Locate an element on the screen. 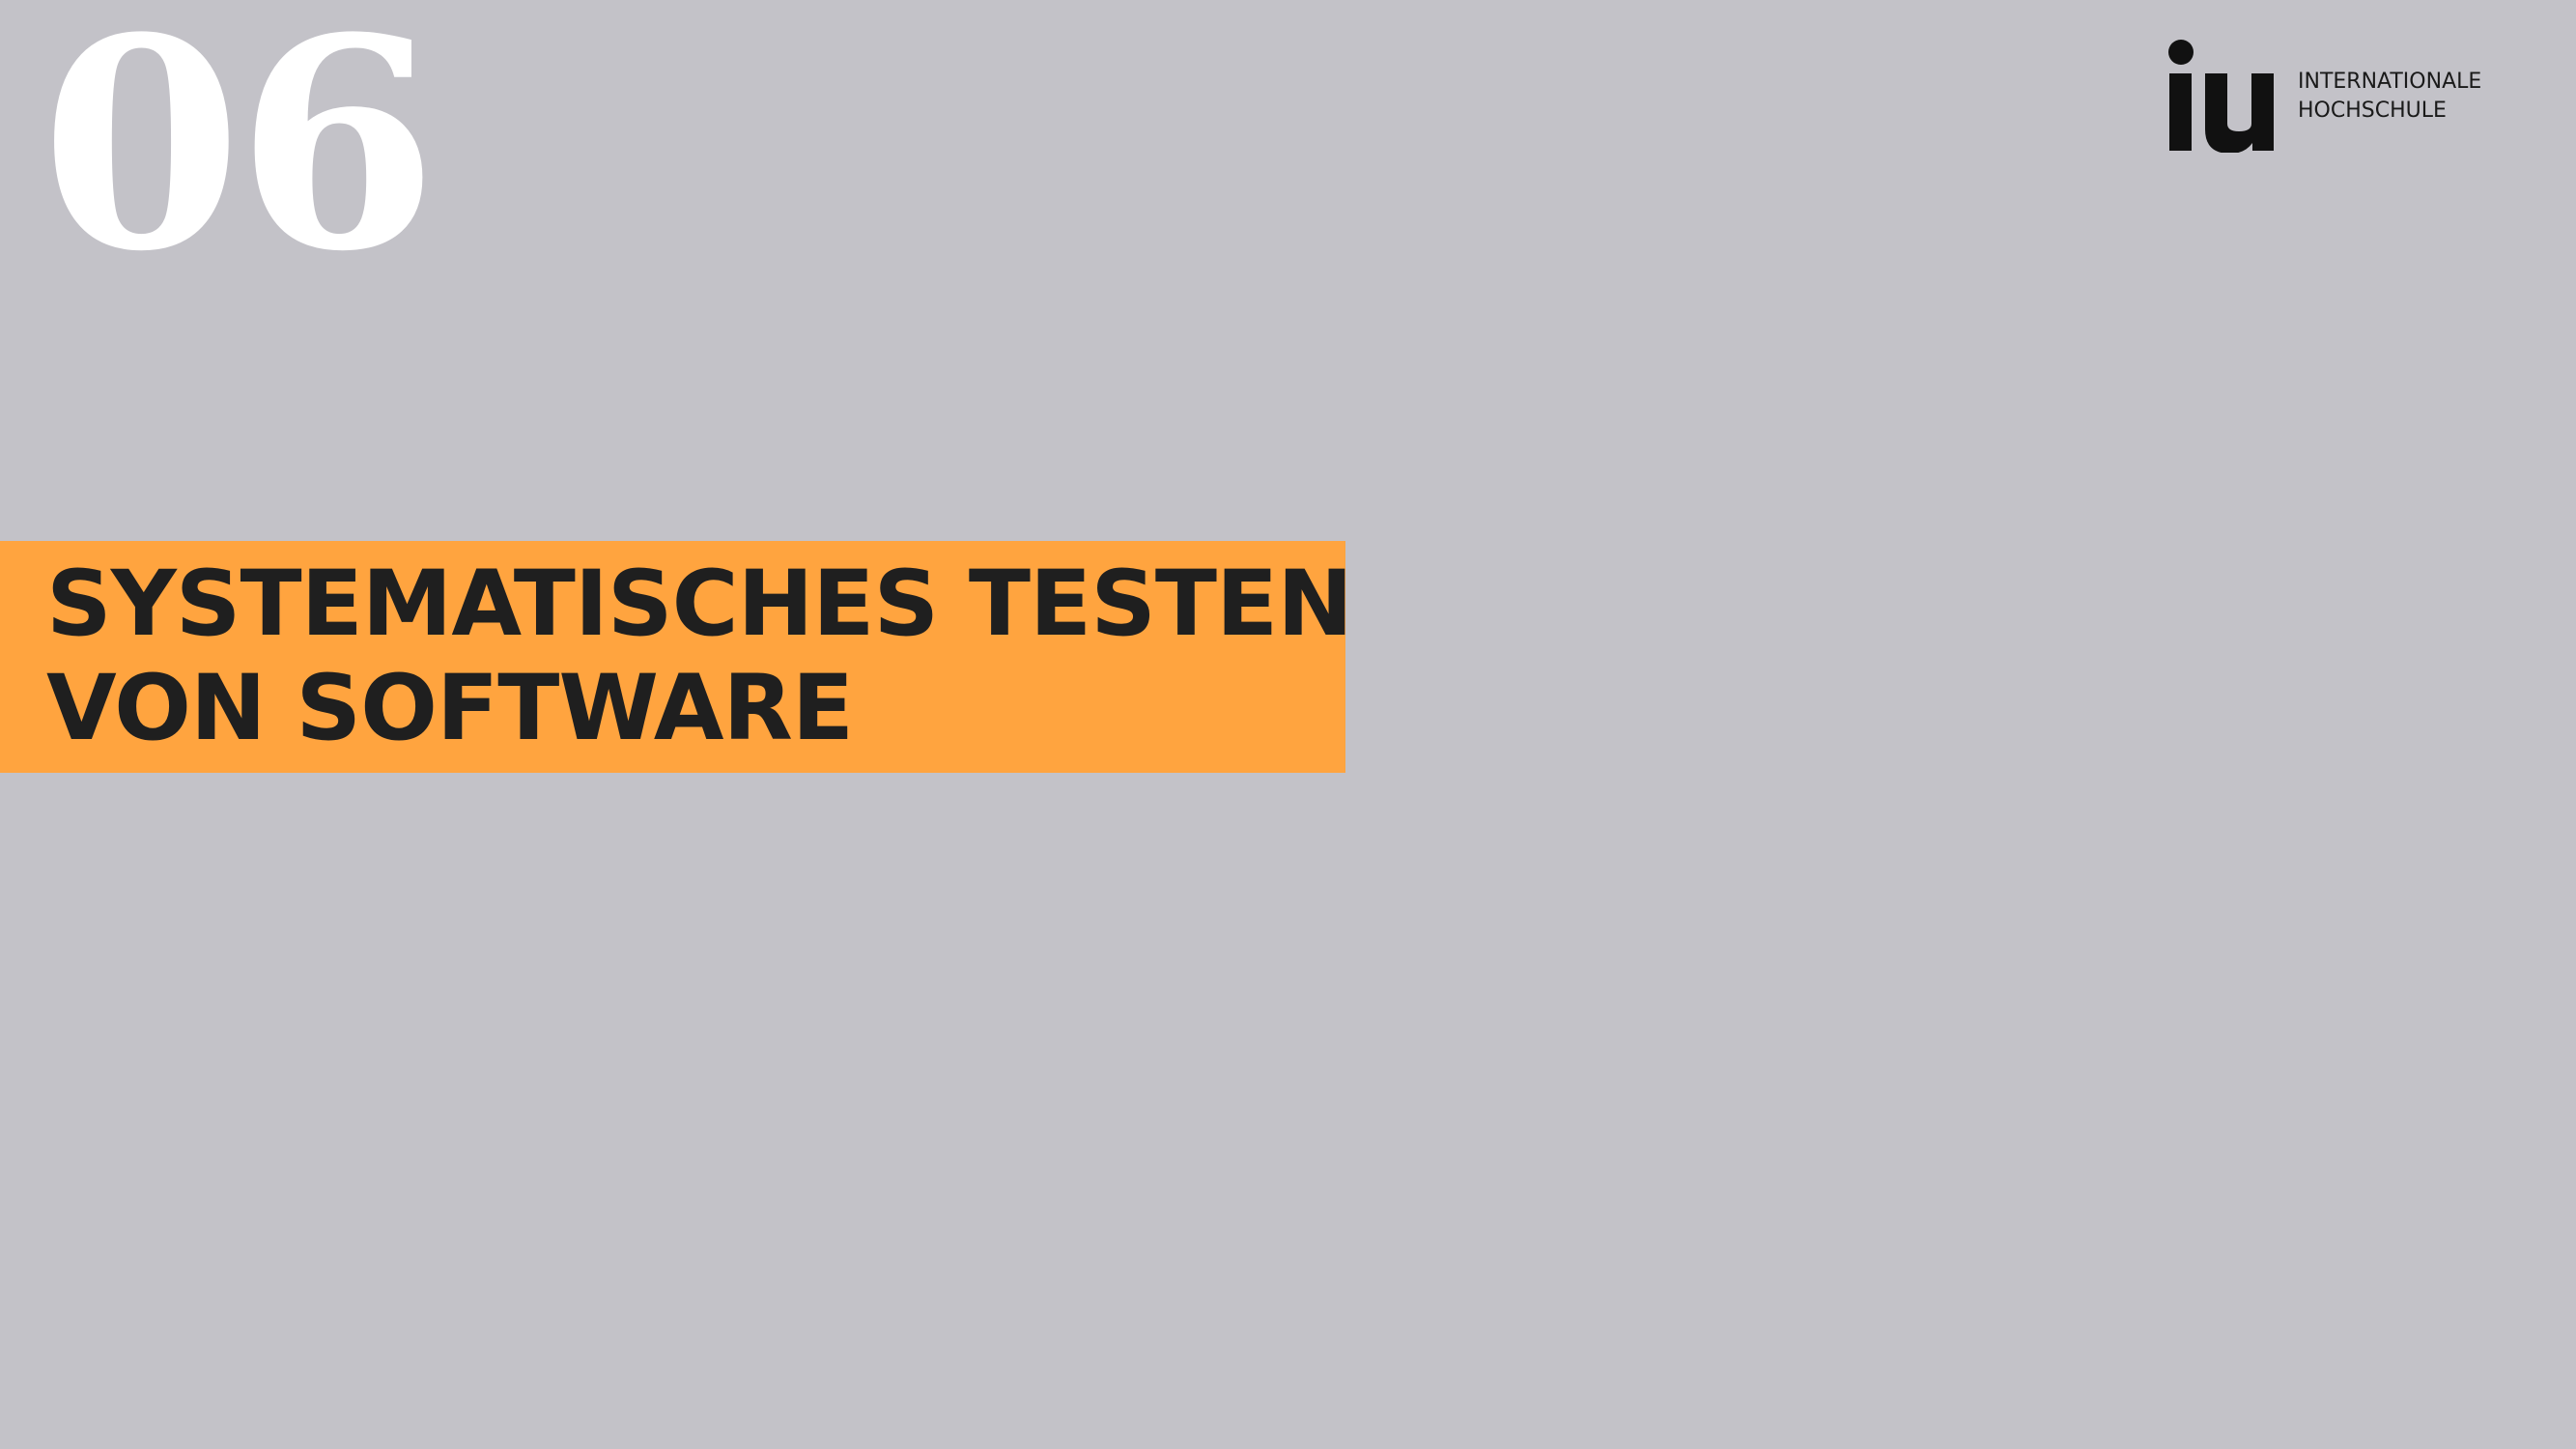  logo-line-hochschule: HOCHSCHULE is located at coordinates (2372, 111).